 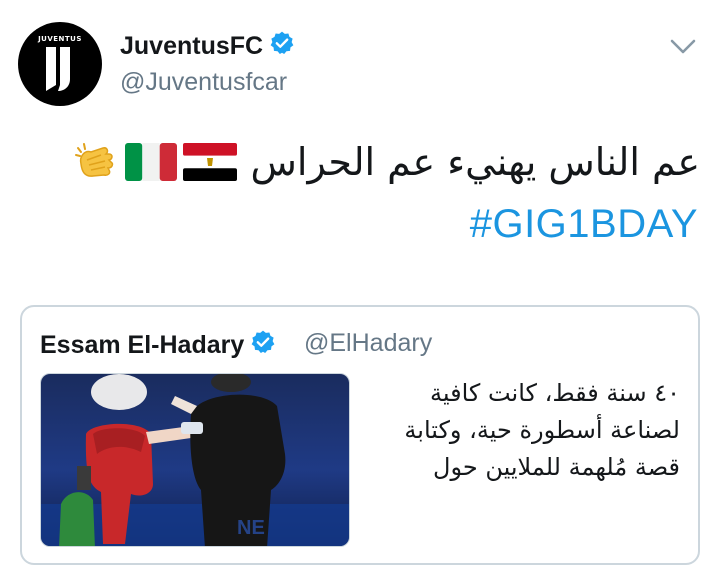 I want to click on hashtag-link: #GIG1BDAY, so click(x=584, y=224).